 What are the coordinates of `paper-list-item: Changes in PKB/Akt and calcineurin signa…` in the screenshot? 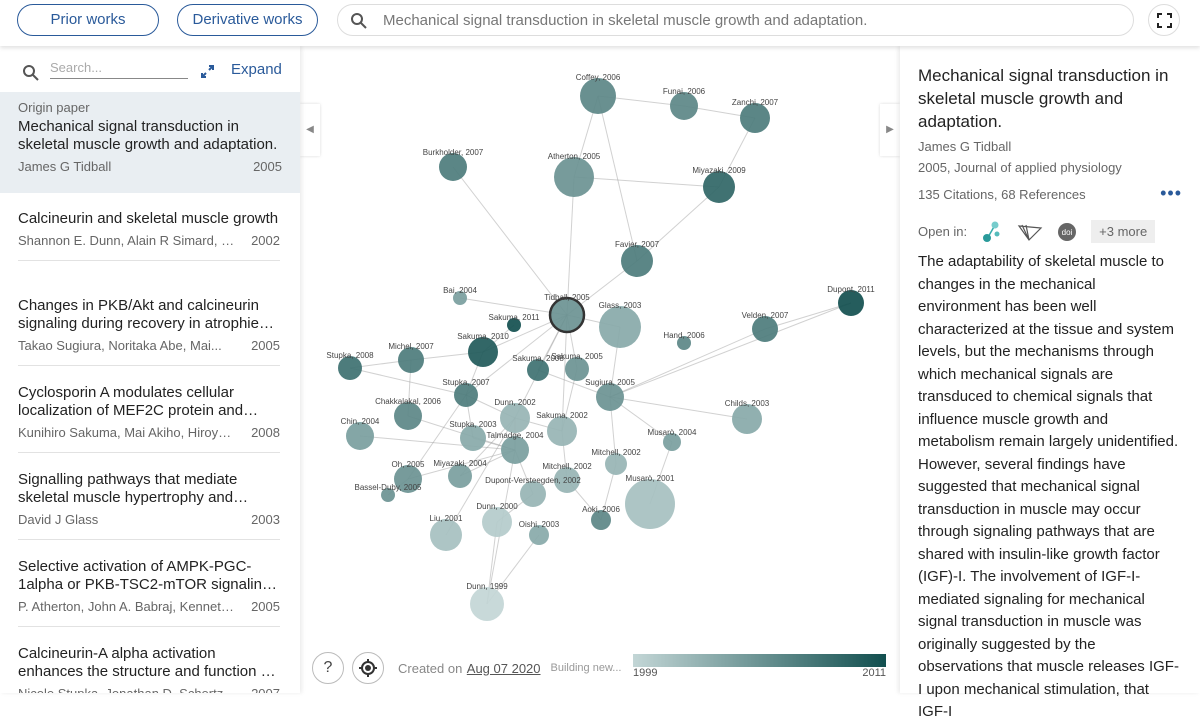 It's located at (149, 323).